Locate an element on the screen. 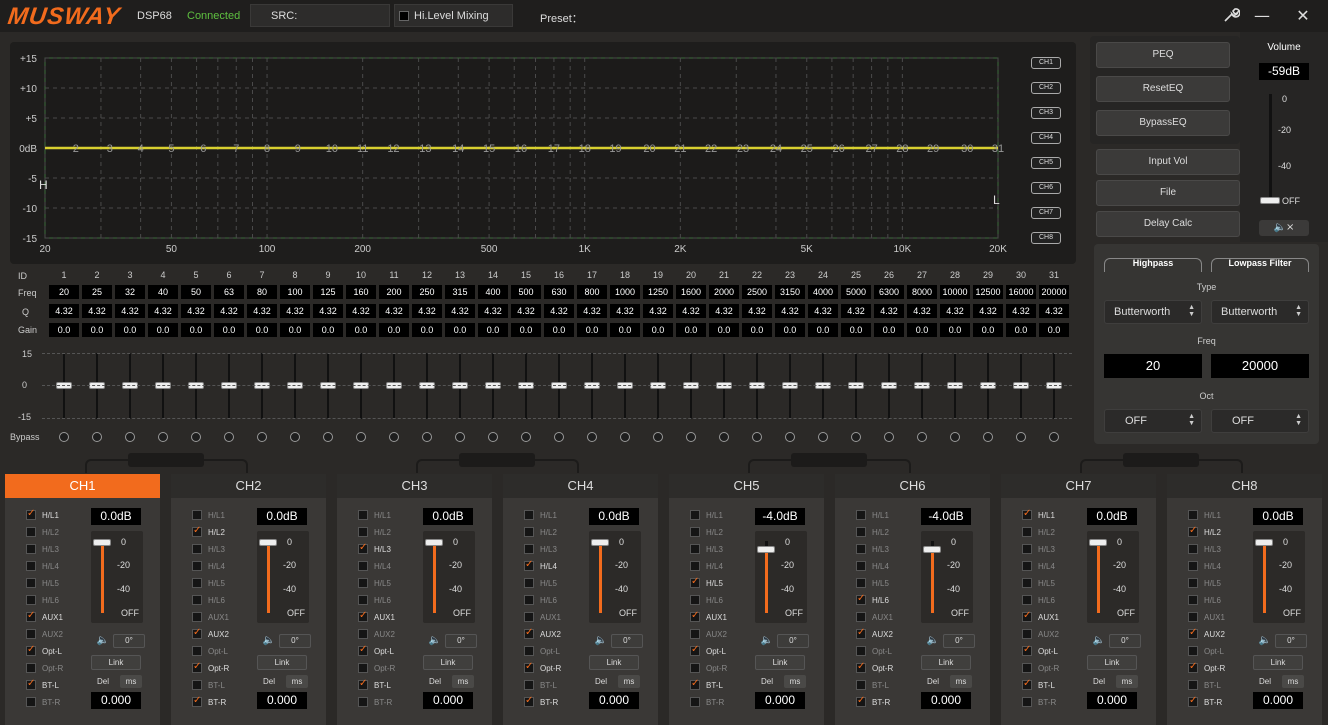  delay-calc-button: Delay Calc is located at coordinates (1168, 224).